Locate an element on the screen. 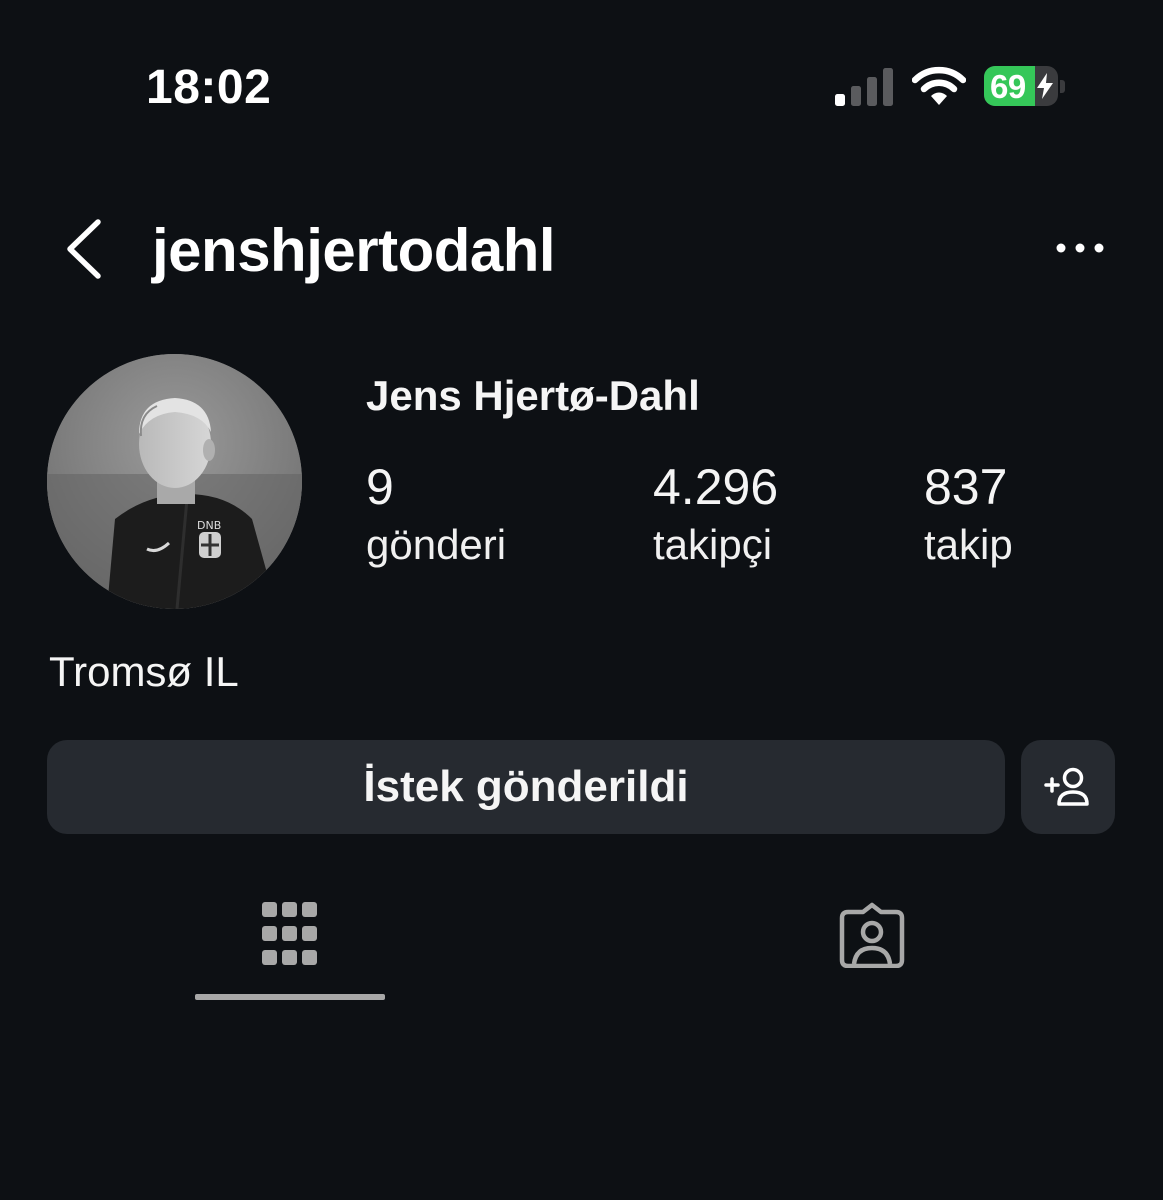  stat-following: 837 takip is located at coordinates (968, 515).